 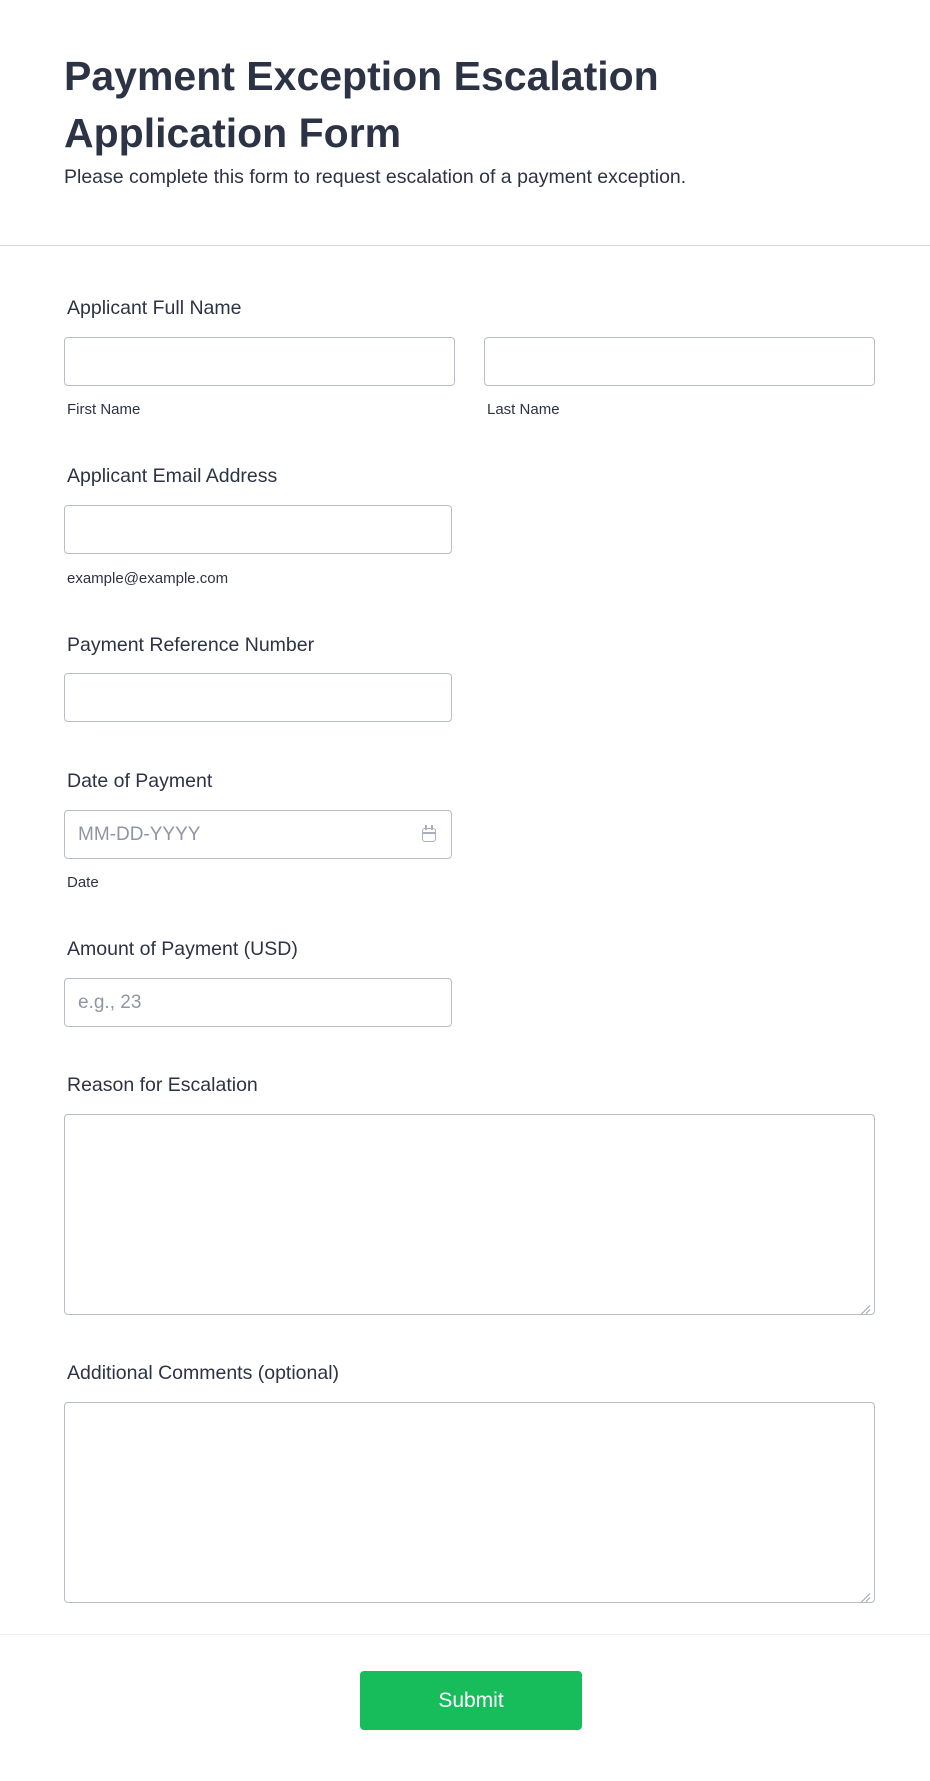 I want to click on amount-input: e.g., 23, so click(x=258, y=1002).